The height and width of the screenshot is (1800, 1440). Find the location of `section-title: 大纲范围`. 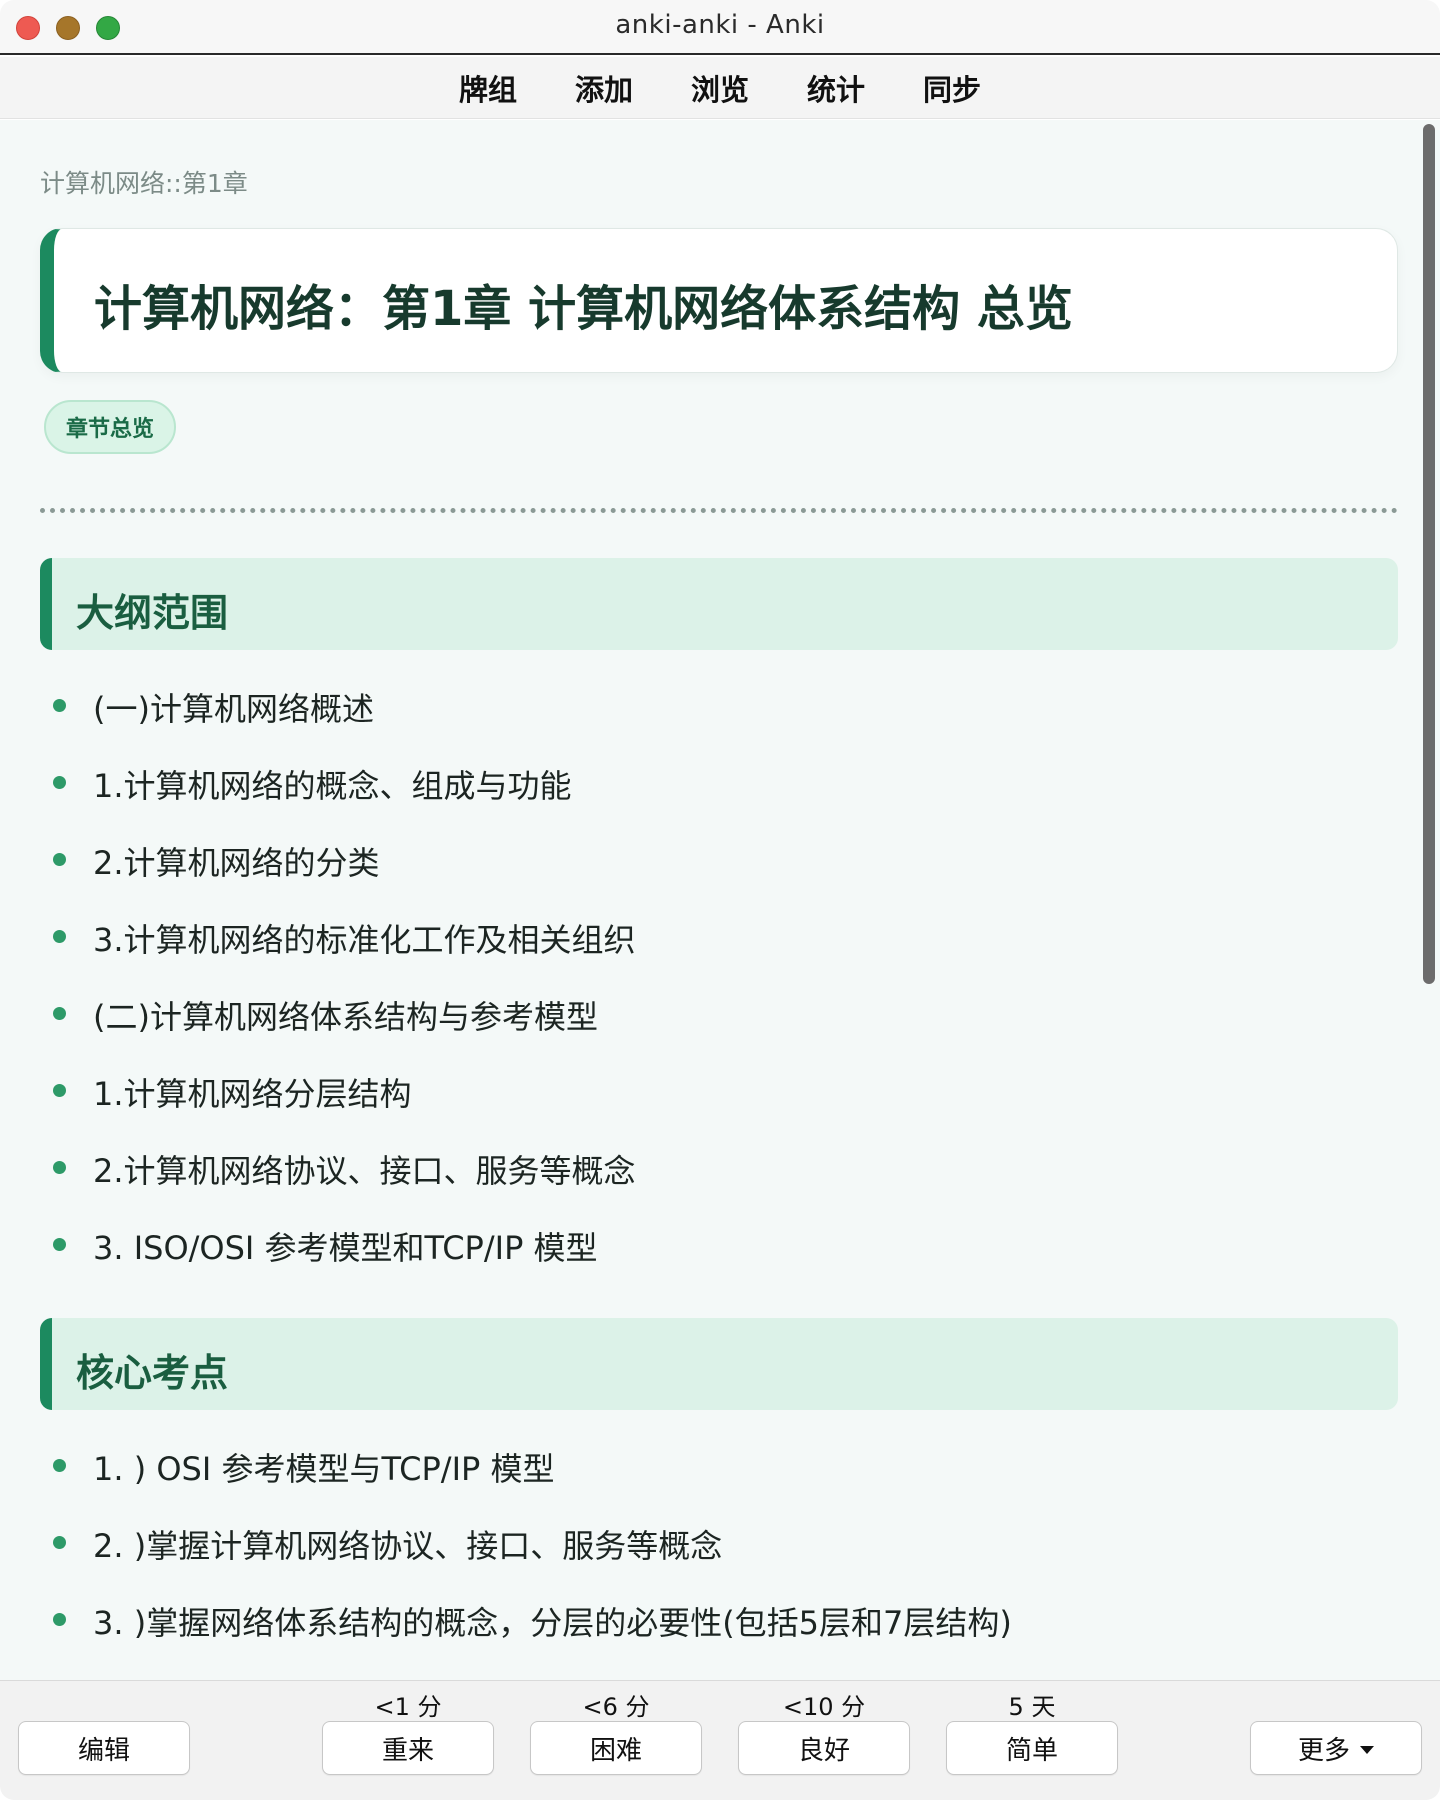

section-title: 大纲范围 is located at coordinates (152, 613).